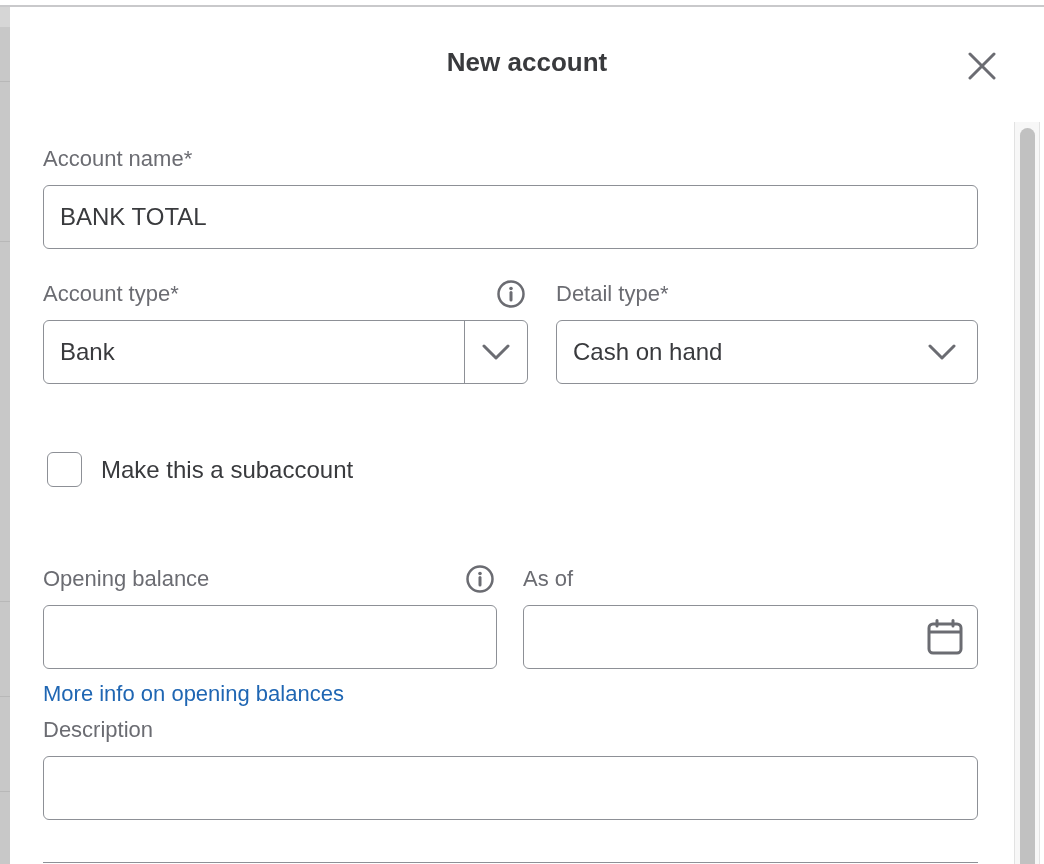 The height and width of the screenshot is (864, 1044). I want to click on opening-balance-field, so click(270, 637).